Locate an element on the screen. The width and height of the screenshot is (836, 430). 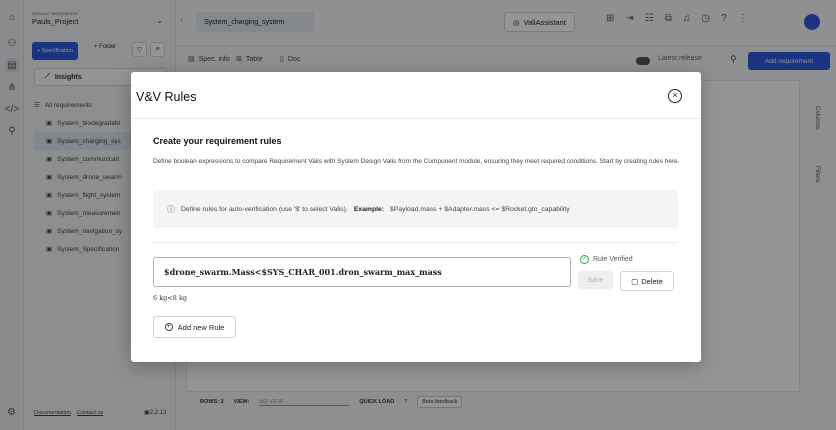
delete-rule-button: ▢ Delete is located at coordinates (647, 281).